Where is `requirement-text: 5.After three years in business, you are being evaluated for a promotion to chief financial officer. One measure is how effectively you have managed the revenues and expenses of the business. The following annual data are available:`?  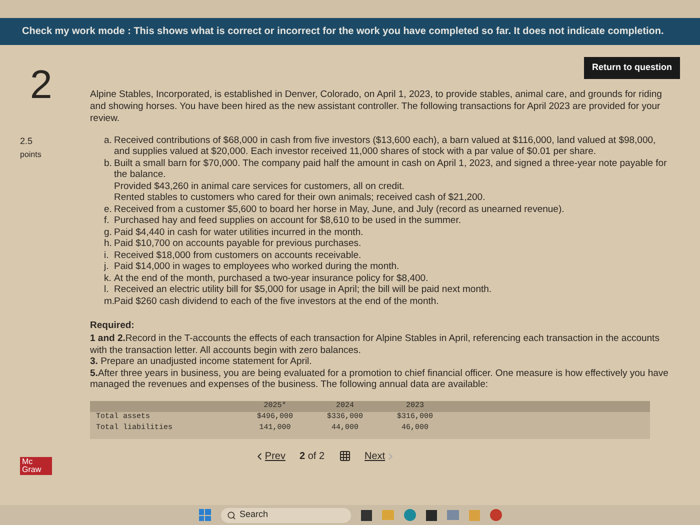 requirement-text: 5.After three years in business, you are being evaluated for a promotion to chief financial officer. One measure is how effectively you have managed the revenues and expenses of the business. The following annual data are available: is located at coordinates (380, 379).